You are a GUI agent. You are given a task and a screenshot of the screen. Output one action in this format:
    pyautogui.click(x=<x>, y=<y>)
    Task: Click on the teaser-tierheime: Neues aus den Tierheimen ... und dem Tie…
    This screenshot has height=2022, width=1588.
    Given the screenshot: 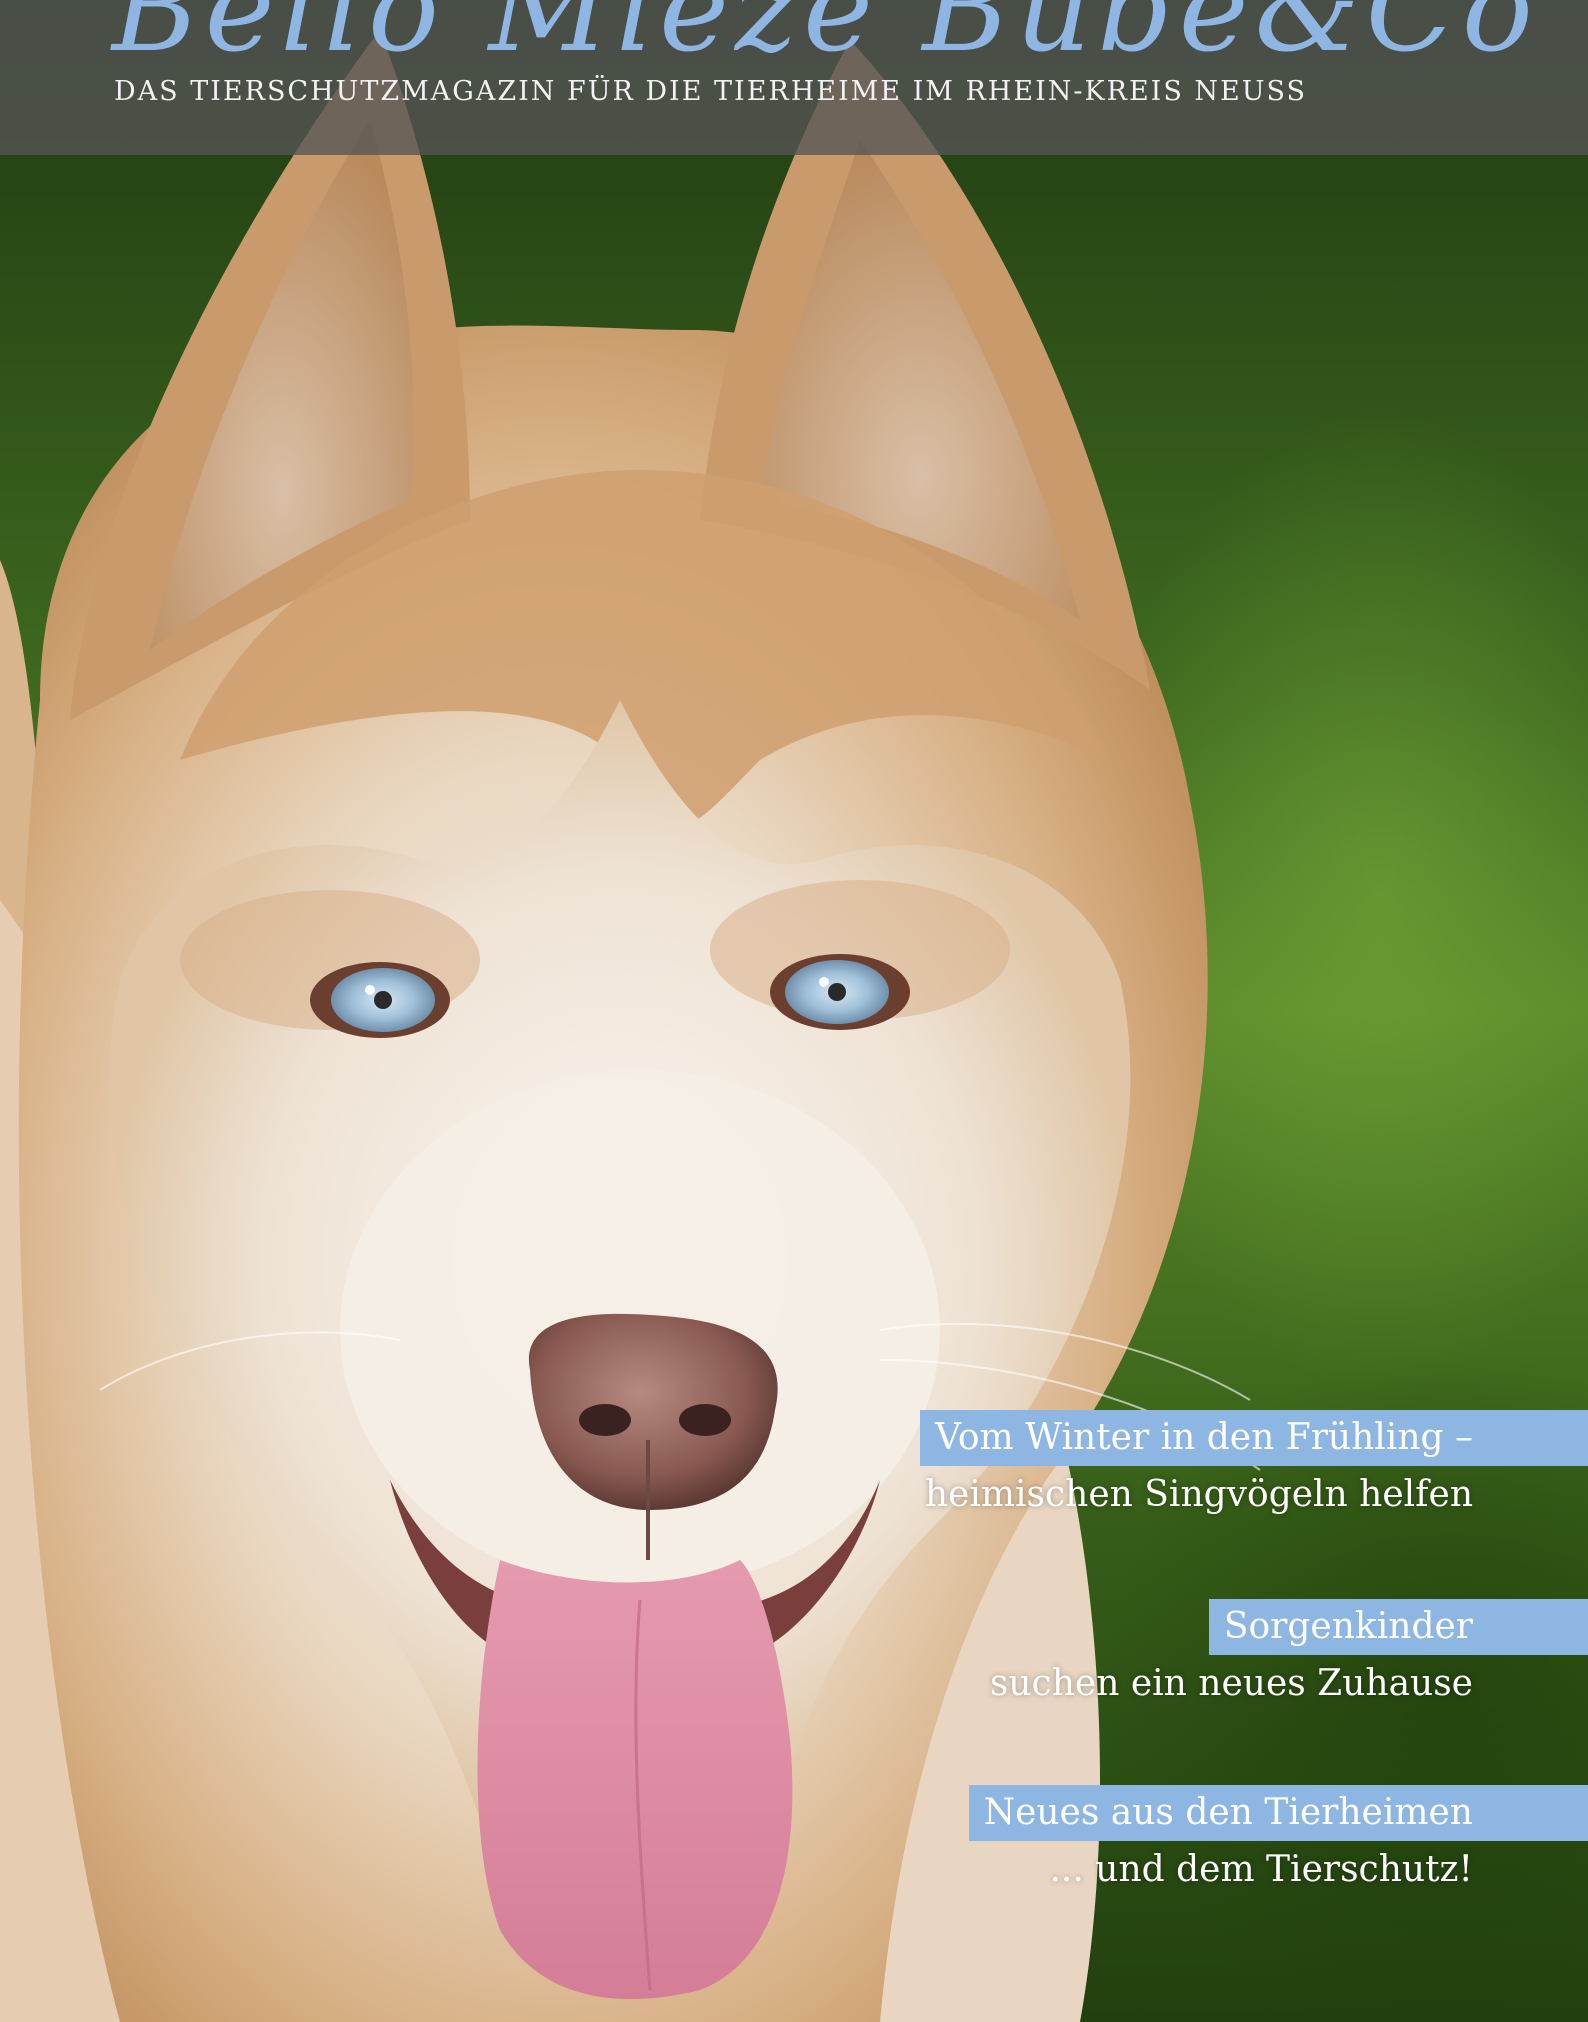 What is the action you would take?
    pyautogui.click(x=1278, y=1840)
    